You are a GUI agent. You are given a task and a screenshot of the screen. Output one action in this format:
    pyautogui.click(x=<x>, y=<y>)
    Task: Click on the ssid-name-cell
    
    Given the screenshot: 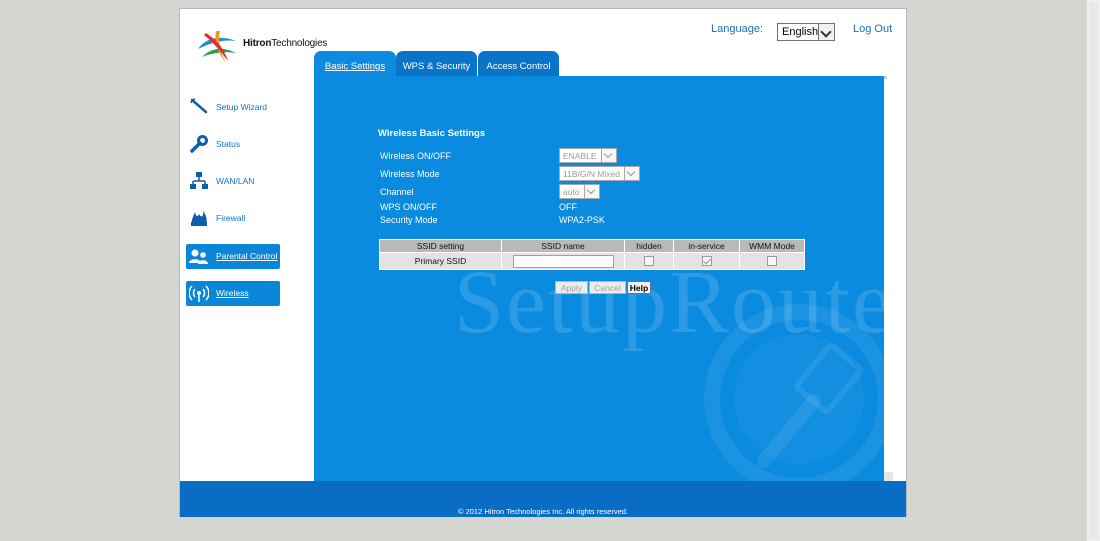 What is the action you would take?
    pyautogui.click(x=563, y=261)
    